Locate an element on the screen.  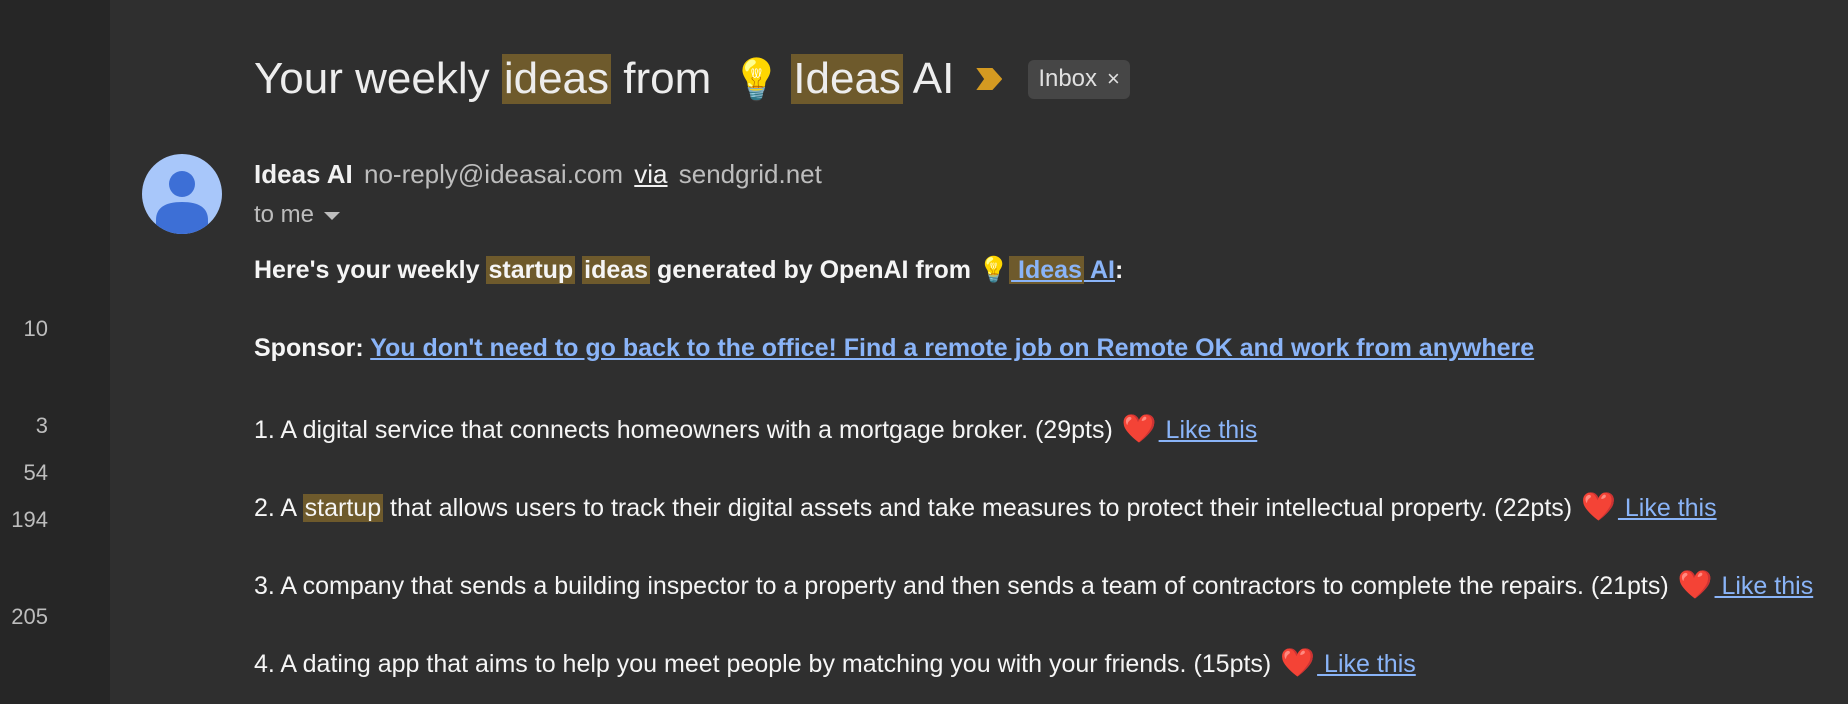
sender-avatar is located at coordinates (182, 194).